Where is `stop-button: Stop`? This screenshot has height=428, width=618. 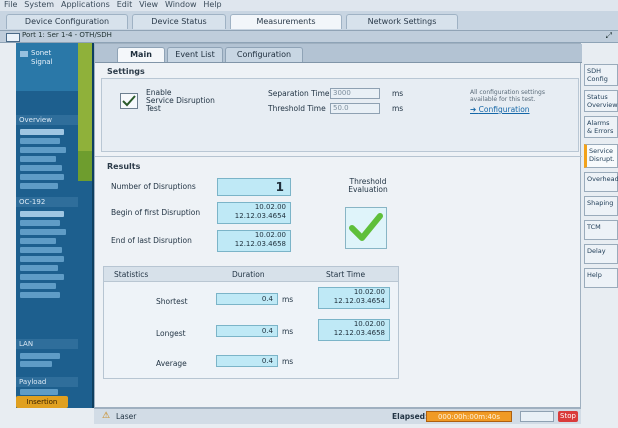
stop-button: Stop is located at coordinates (568, 416).